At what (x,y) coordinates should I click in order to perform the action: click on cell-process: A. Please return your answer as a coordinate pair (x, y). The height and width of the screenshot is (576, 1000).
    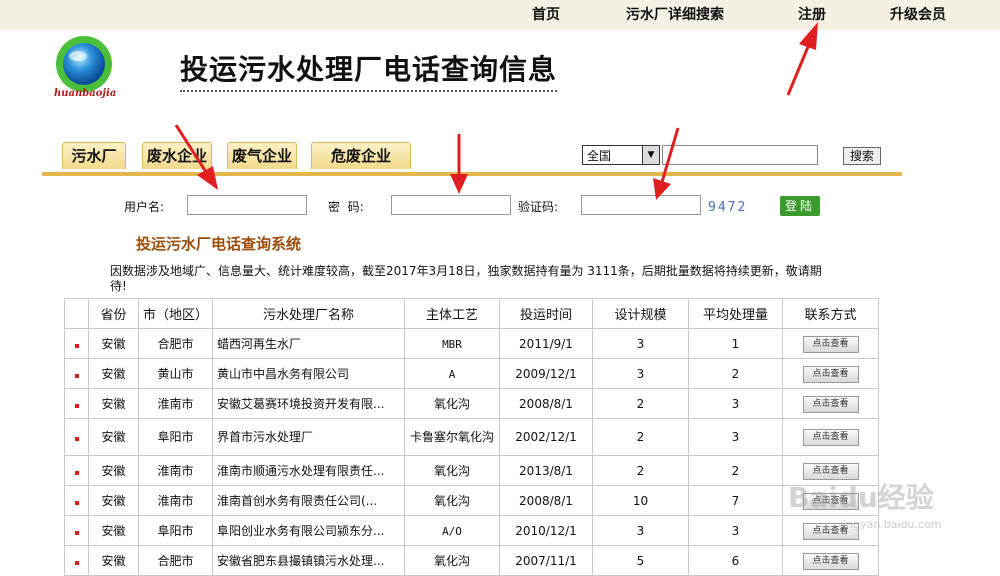
    Looking at the image, I should click on (452, 373).